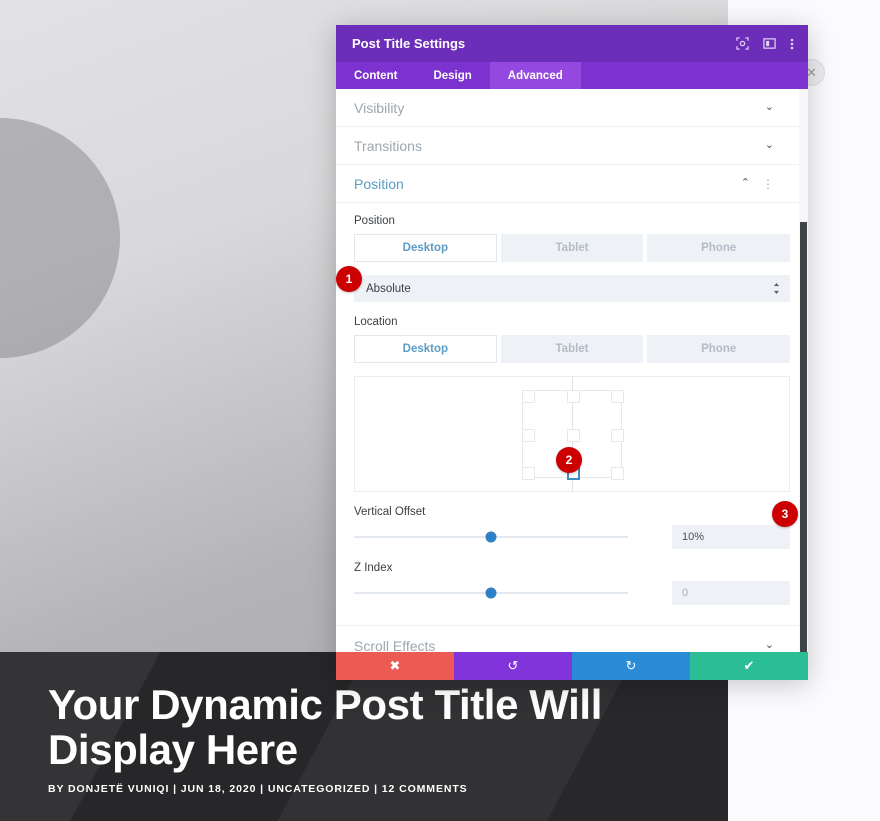  I want to click on z-index-input: 0, so click(731, 593).